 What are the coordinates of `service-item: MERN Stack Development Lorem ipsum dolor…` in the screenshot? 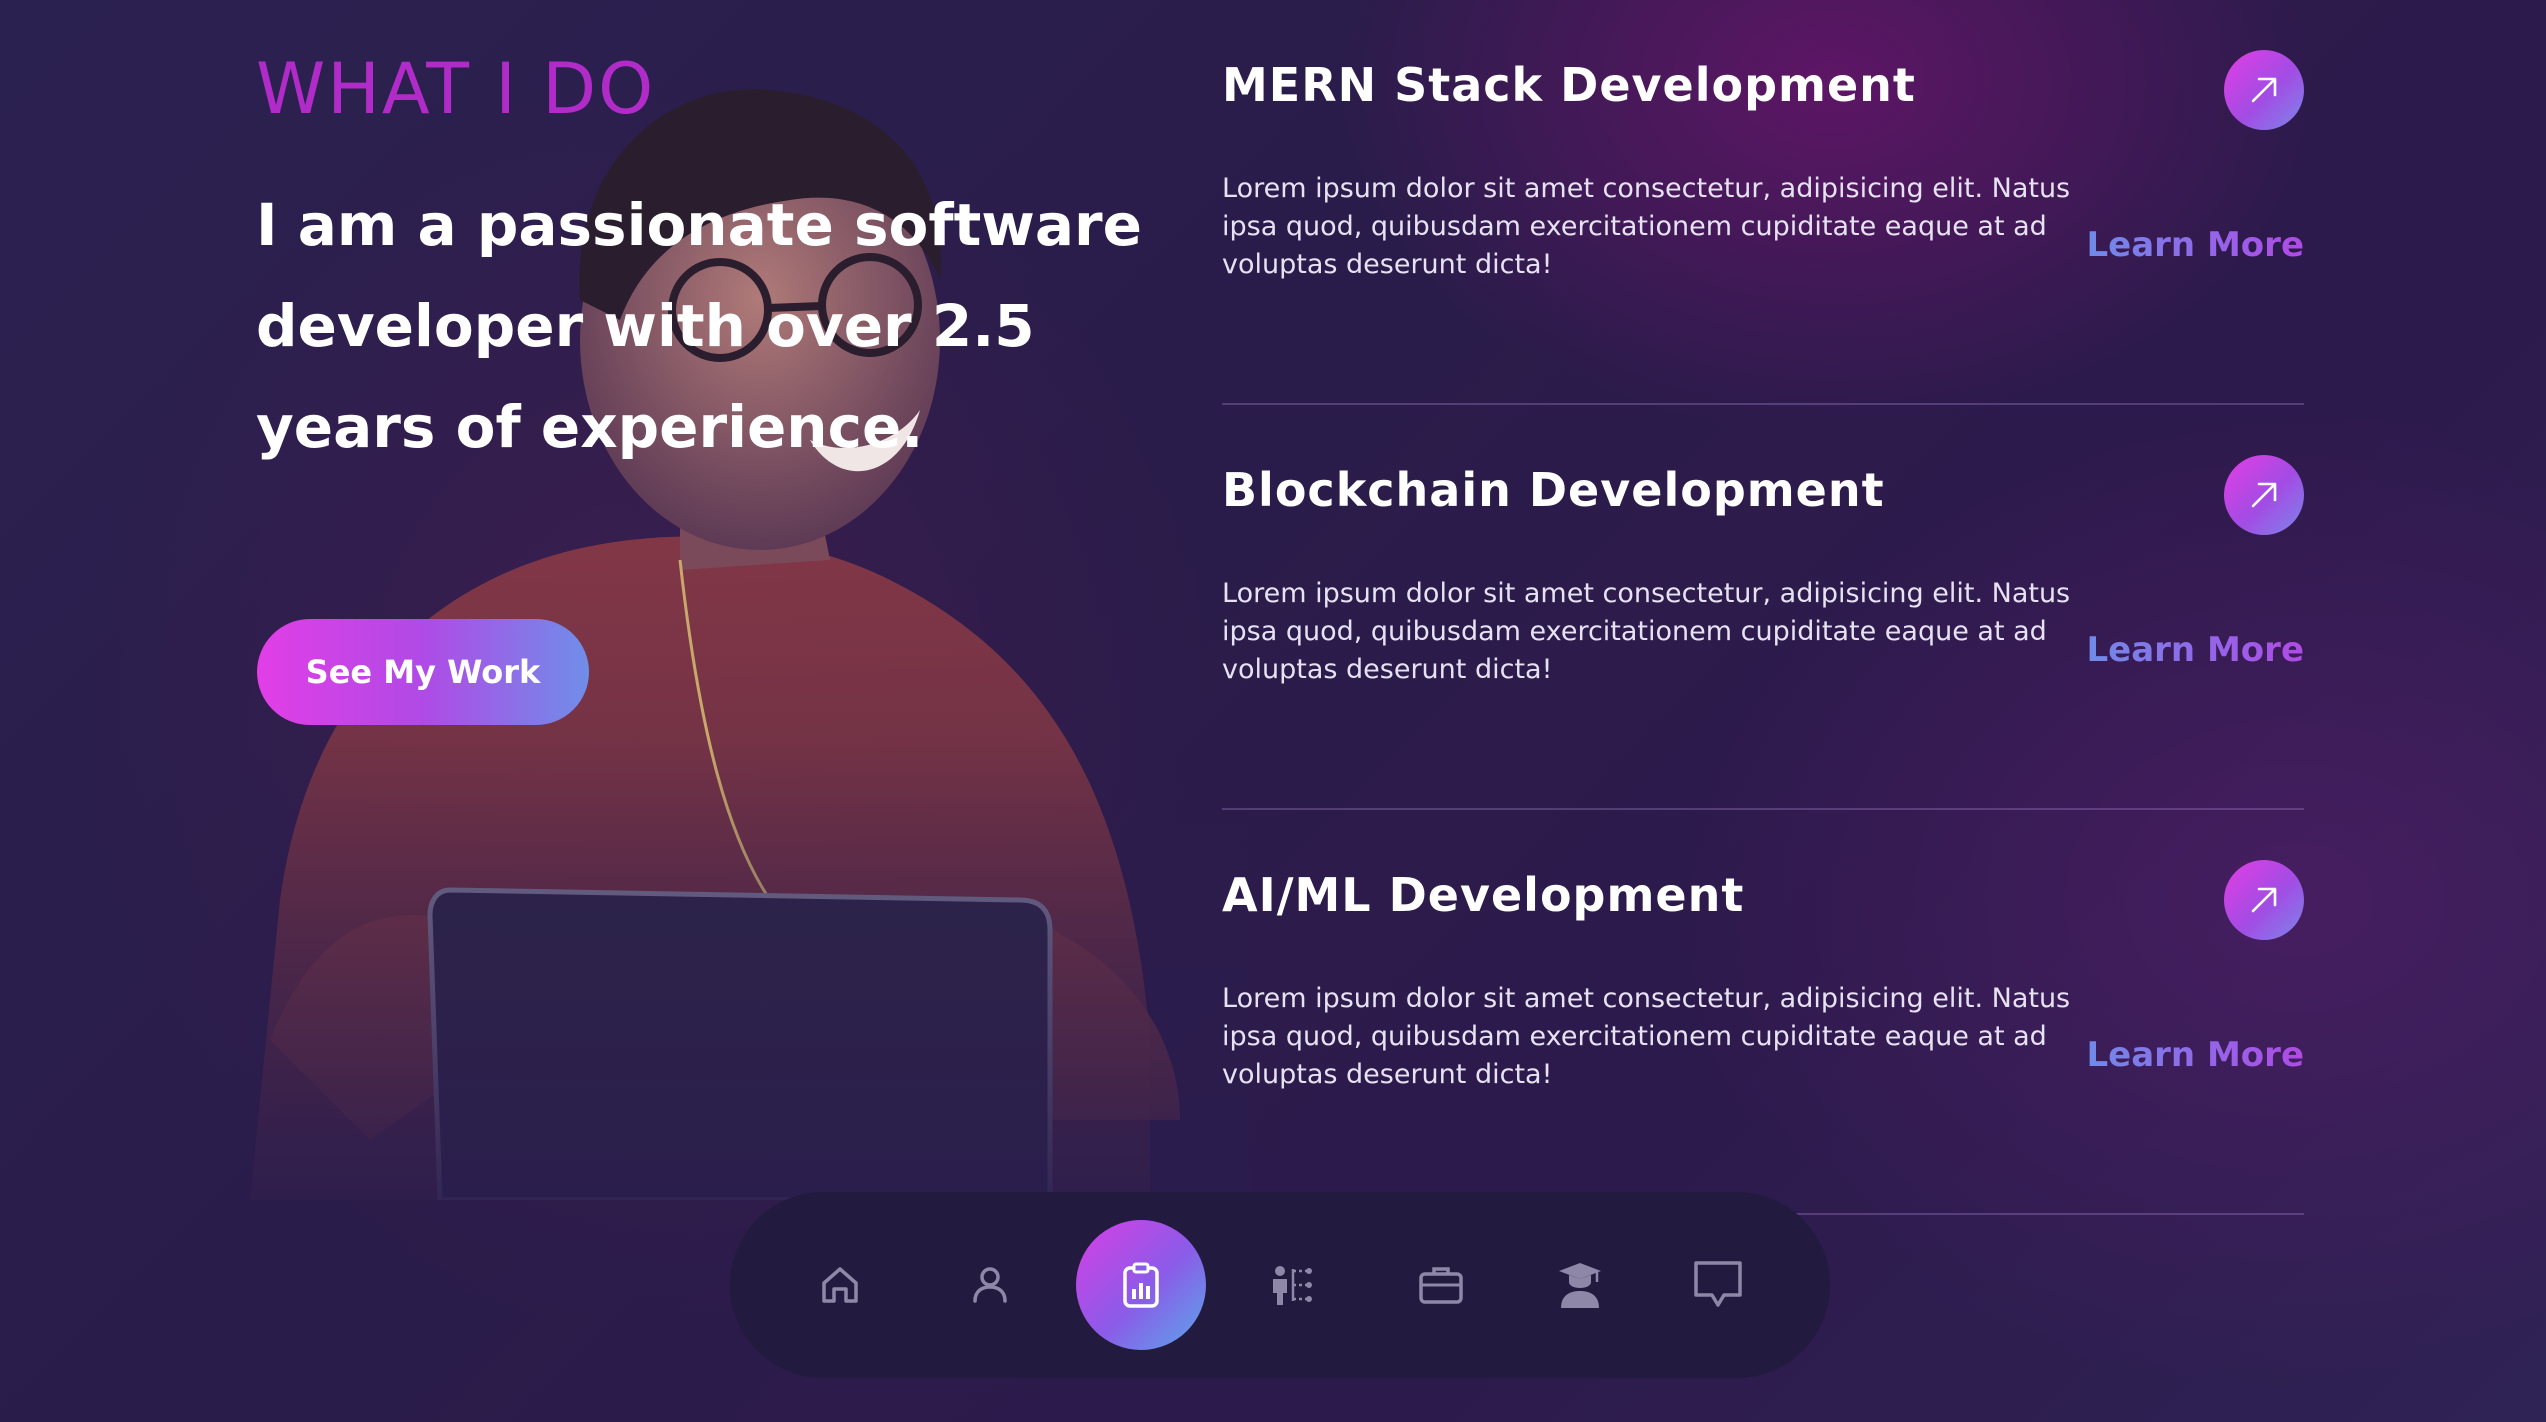 It's located at (1763, 202).